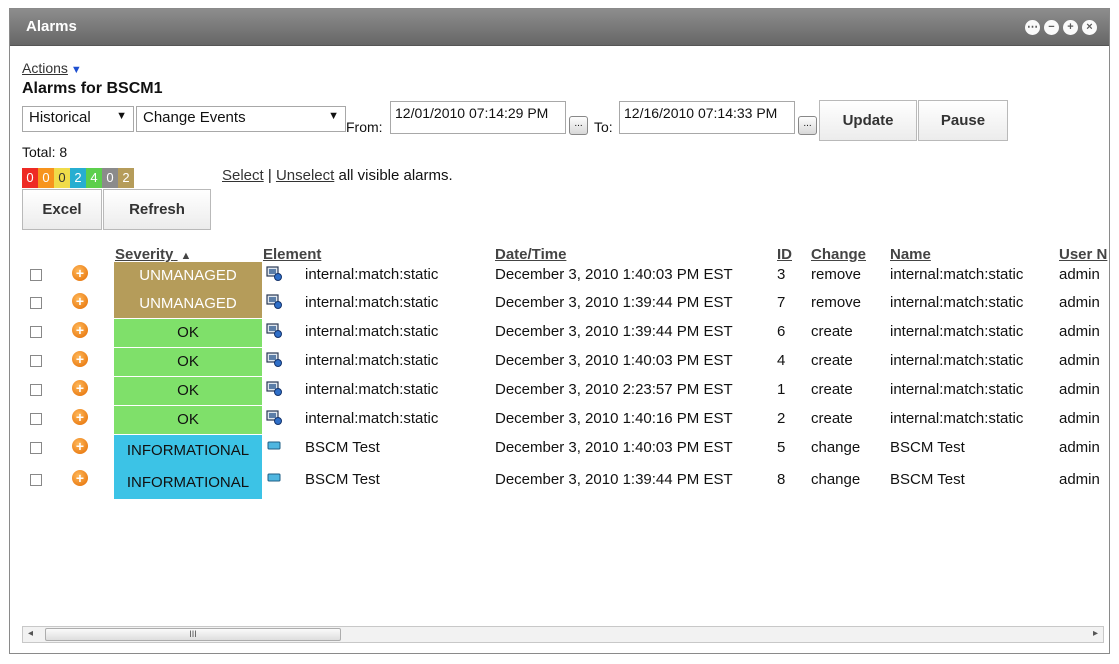 The image size is (1119, 664). I want to click on change-cell: create, so click(832, 360).